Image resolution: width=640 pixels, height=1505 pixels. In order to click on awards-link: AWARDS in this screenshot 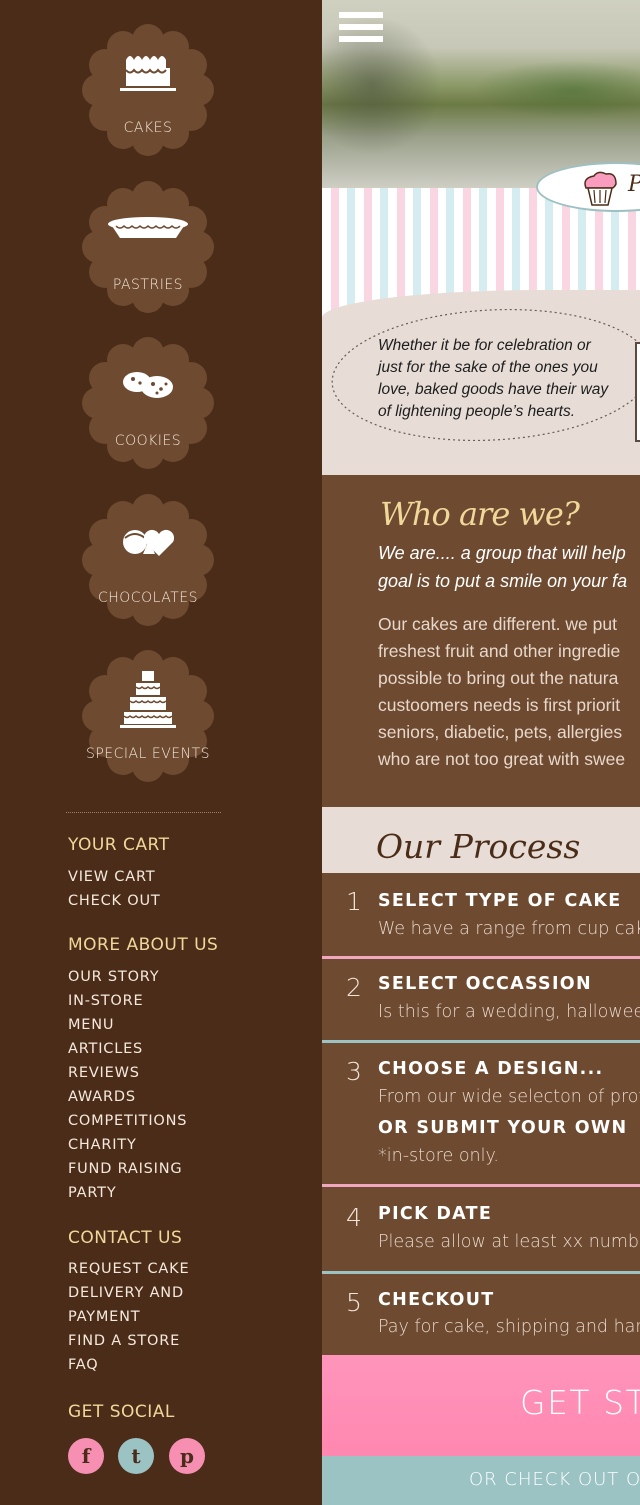, I will do `click(102, 1097)`.